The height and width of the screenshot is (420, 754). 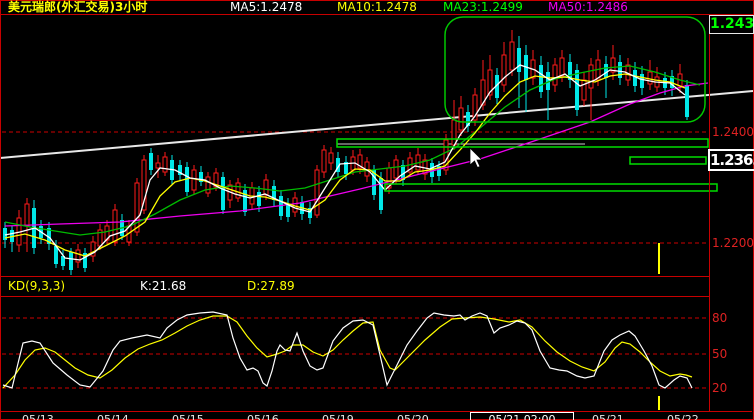 I want to click on time-tick-label: 05/22, so click(x=683, y=416).